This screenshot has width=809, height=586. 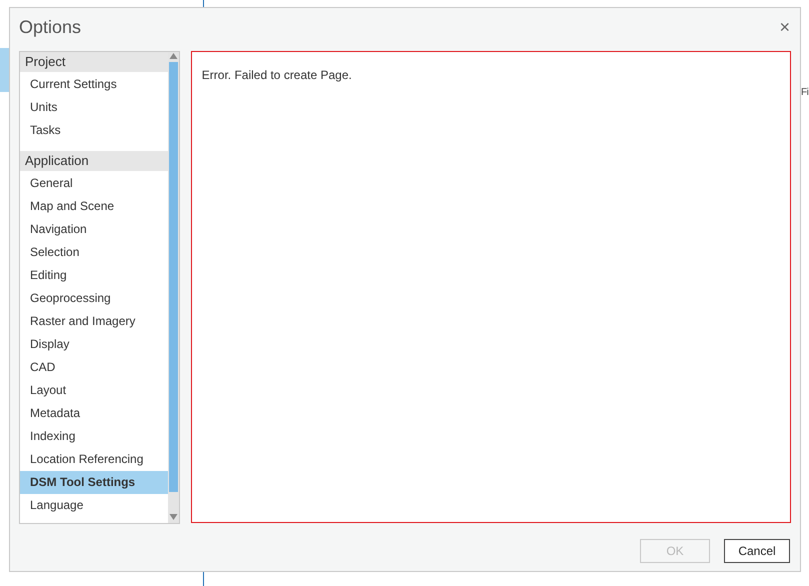 I want to click on list-item: General, so click(x=94, y=183).